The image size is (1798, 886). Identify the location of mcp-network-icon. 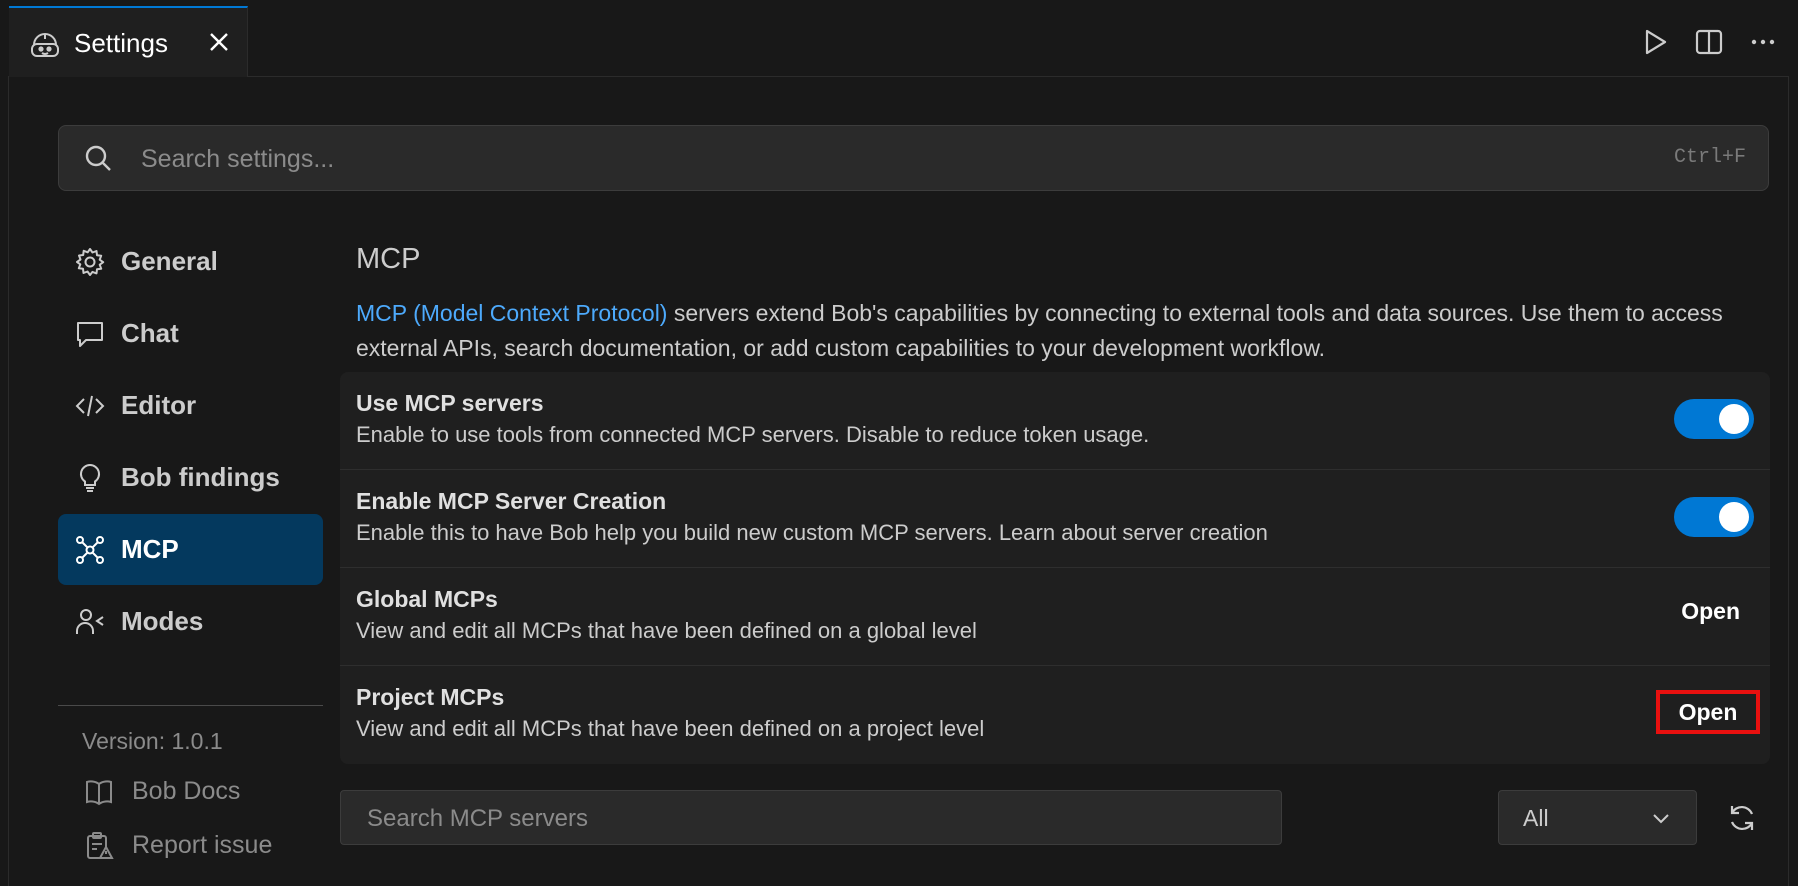
(90, 550).